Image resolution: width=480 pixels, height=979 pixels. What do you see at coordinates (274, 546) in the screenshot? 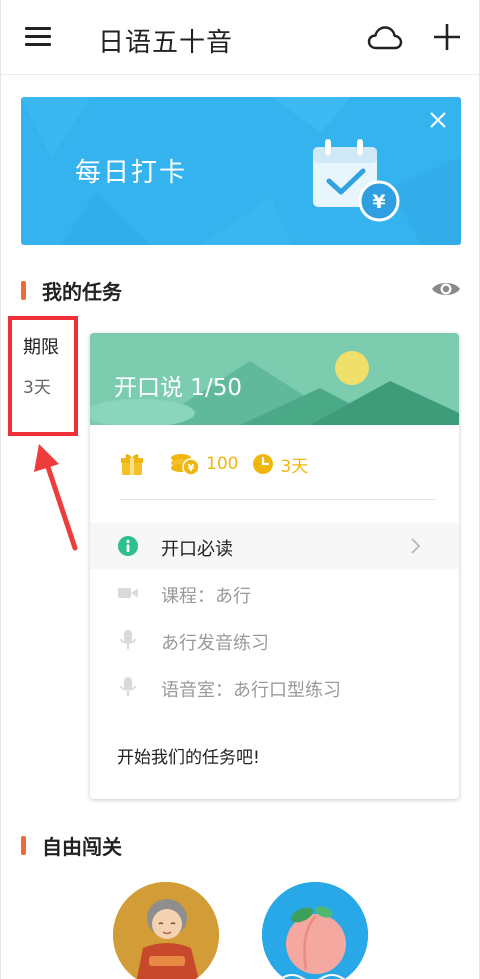
I see `step-item-must-read: 开口必读` at bounding box center [274, 546].